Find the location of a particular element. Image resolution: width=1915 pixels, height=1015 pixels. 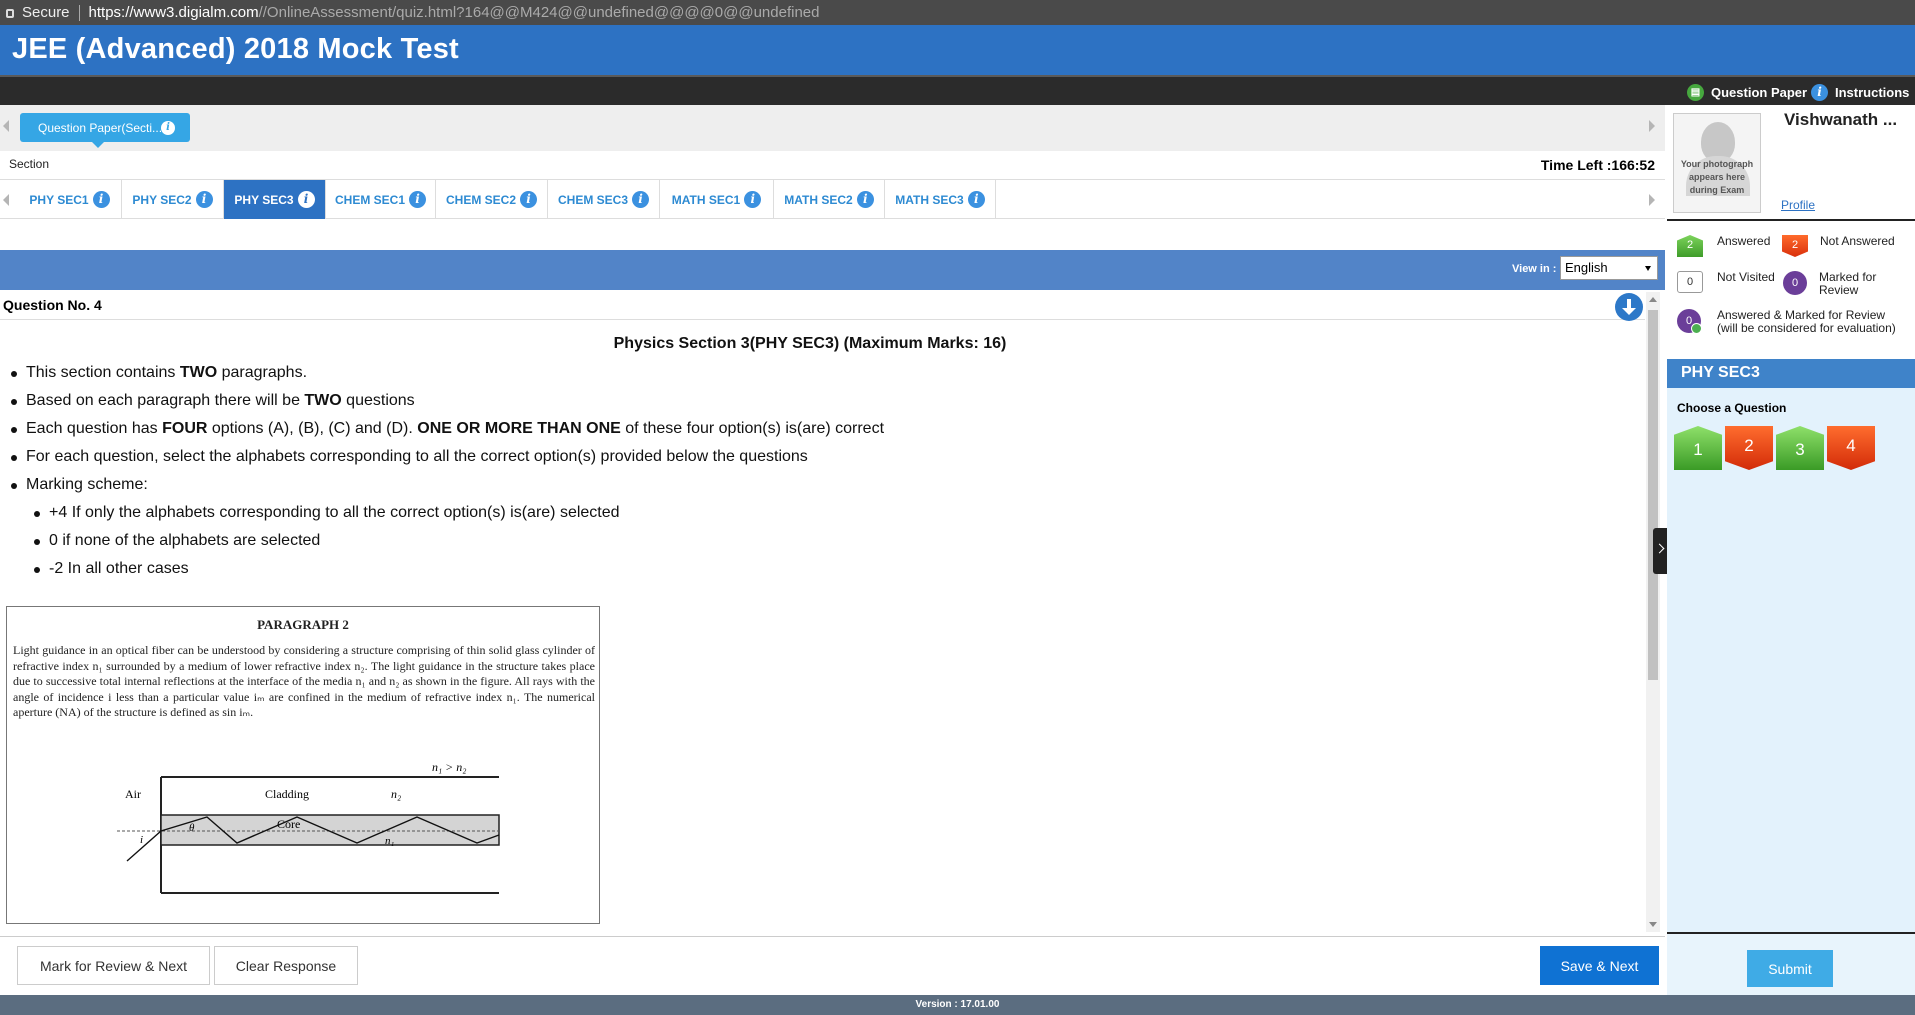

tab-phy-sec1: PHY SEC1 i is located at coordinates (70, 199).